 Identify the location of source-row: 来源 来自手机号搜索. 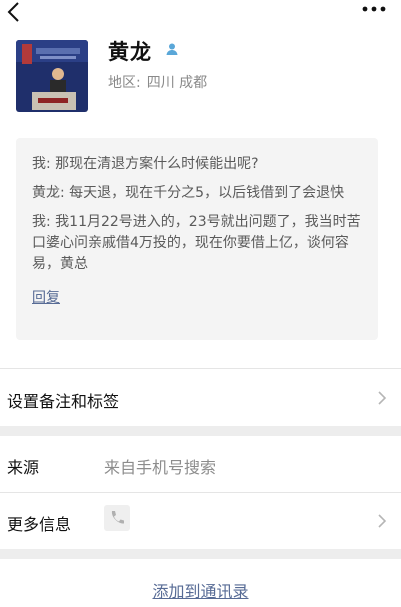
(200, 464).